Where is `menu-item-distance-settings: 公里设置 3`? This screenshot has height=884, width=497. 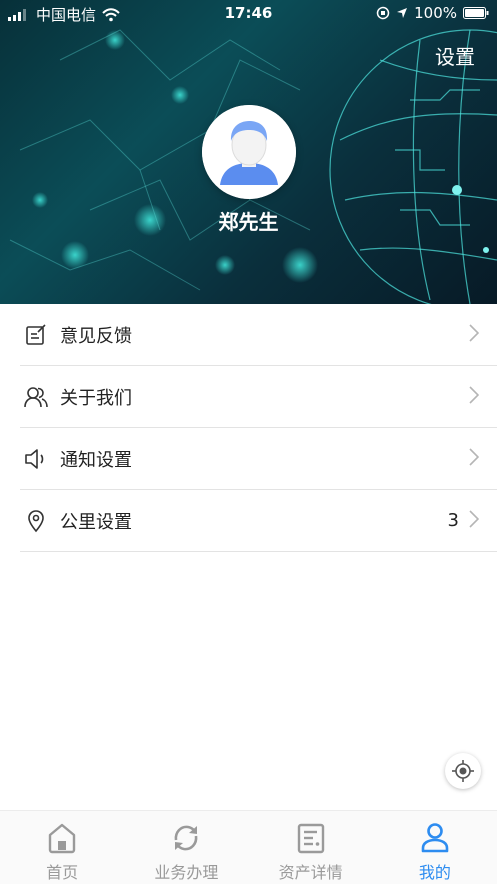
menu-item-distance-settings: 公里设置 3 is located at coordinates (258, 521).